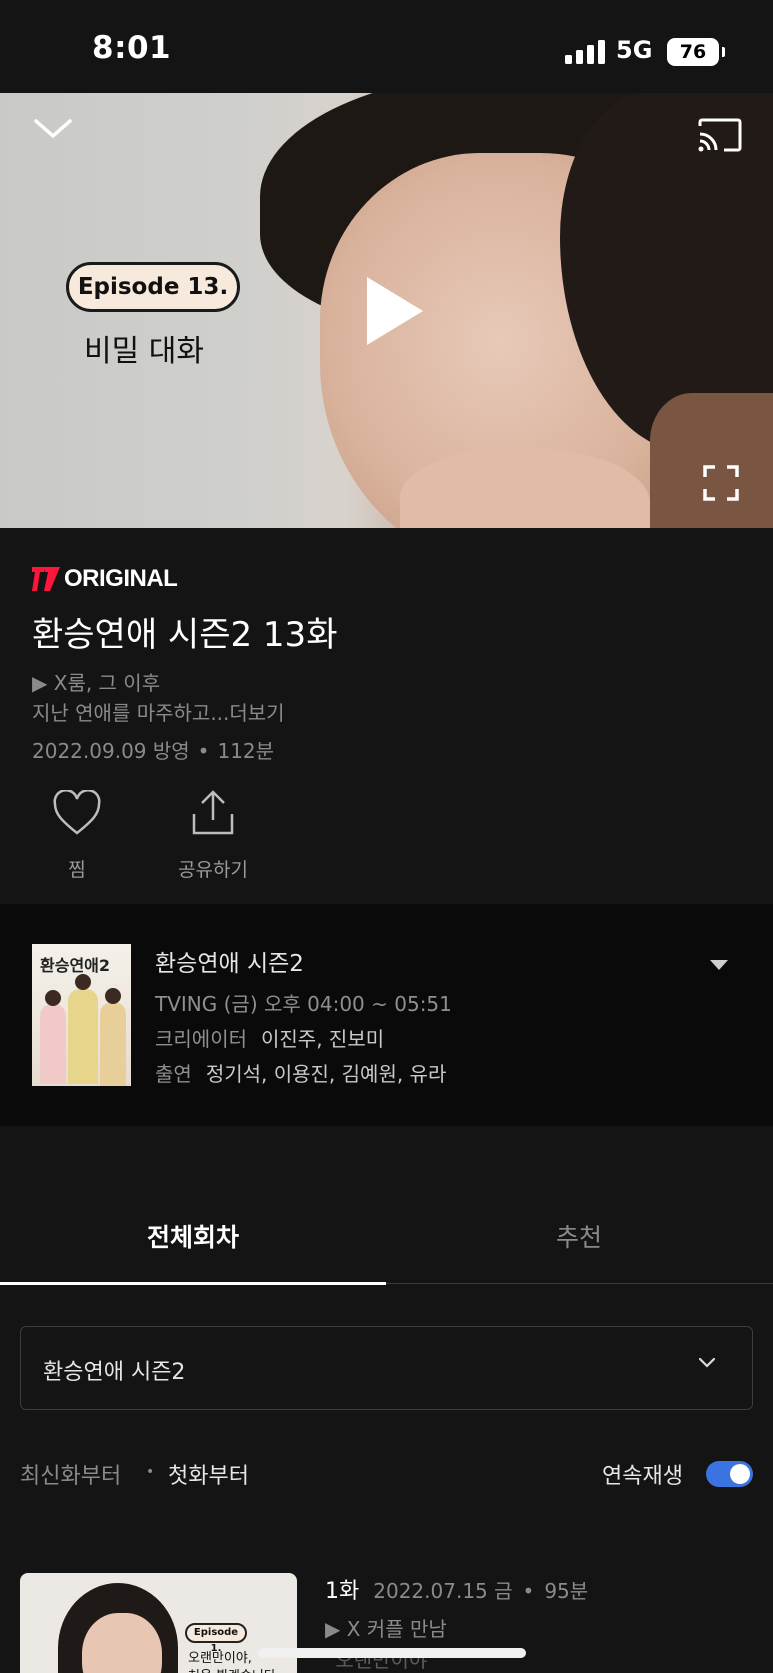  I want to click on tab-recommended: 추천, so click(579, 1236).